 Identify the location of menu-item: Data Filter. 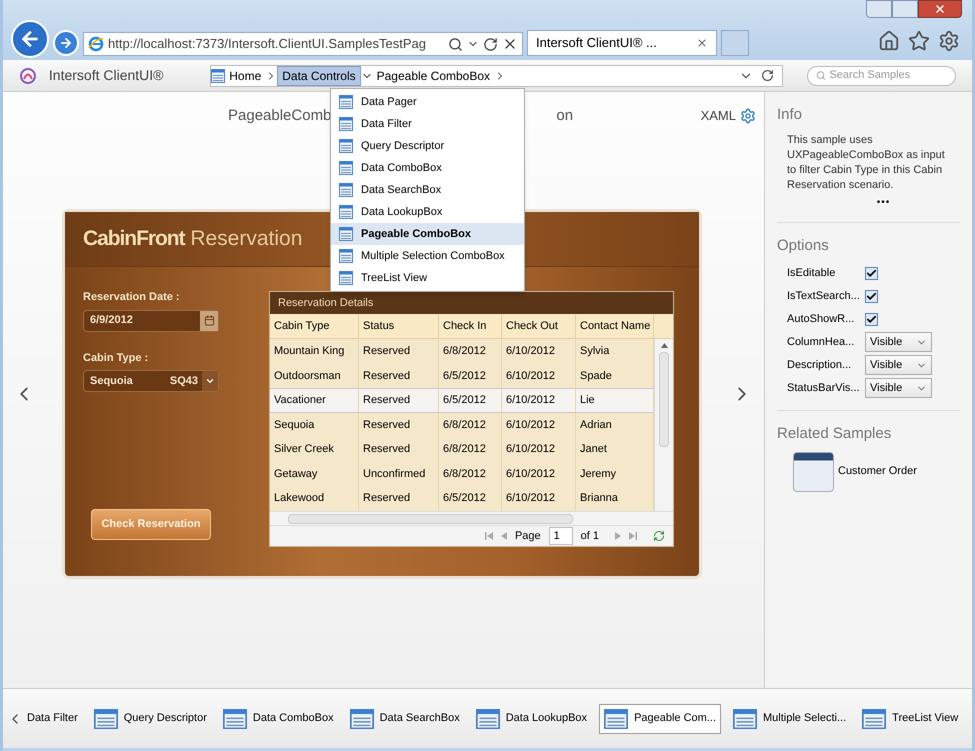
(427, 124).